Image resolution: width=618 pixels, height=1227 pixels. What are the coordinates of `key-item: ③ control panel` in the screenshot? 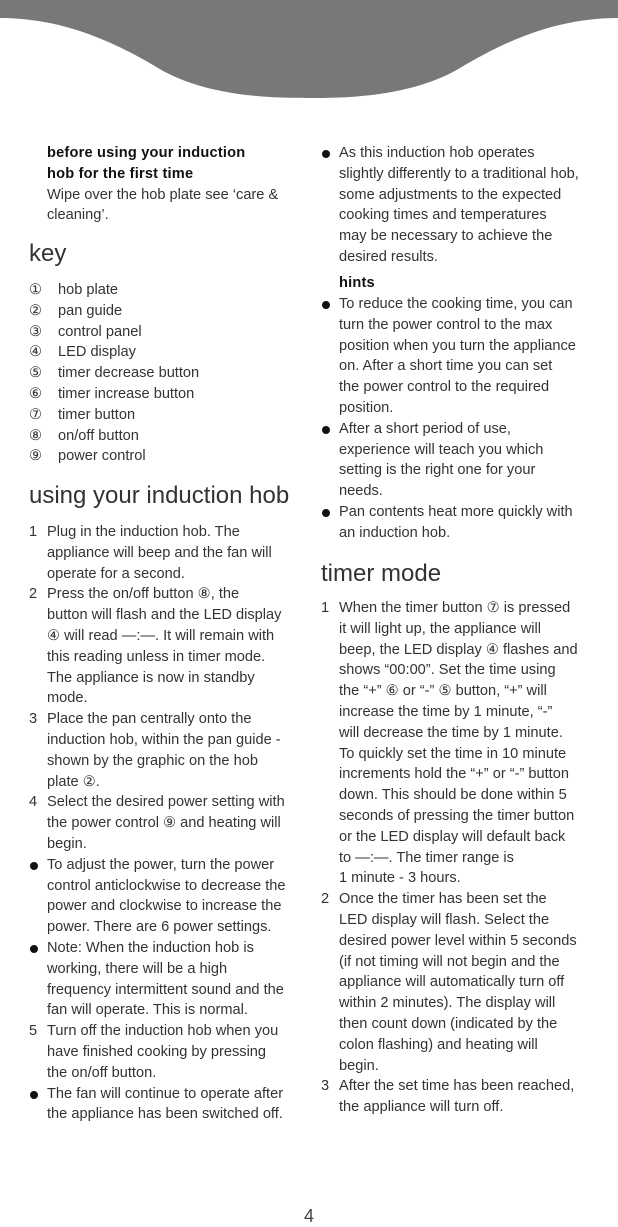 It's located at (159, 332).